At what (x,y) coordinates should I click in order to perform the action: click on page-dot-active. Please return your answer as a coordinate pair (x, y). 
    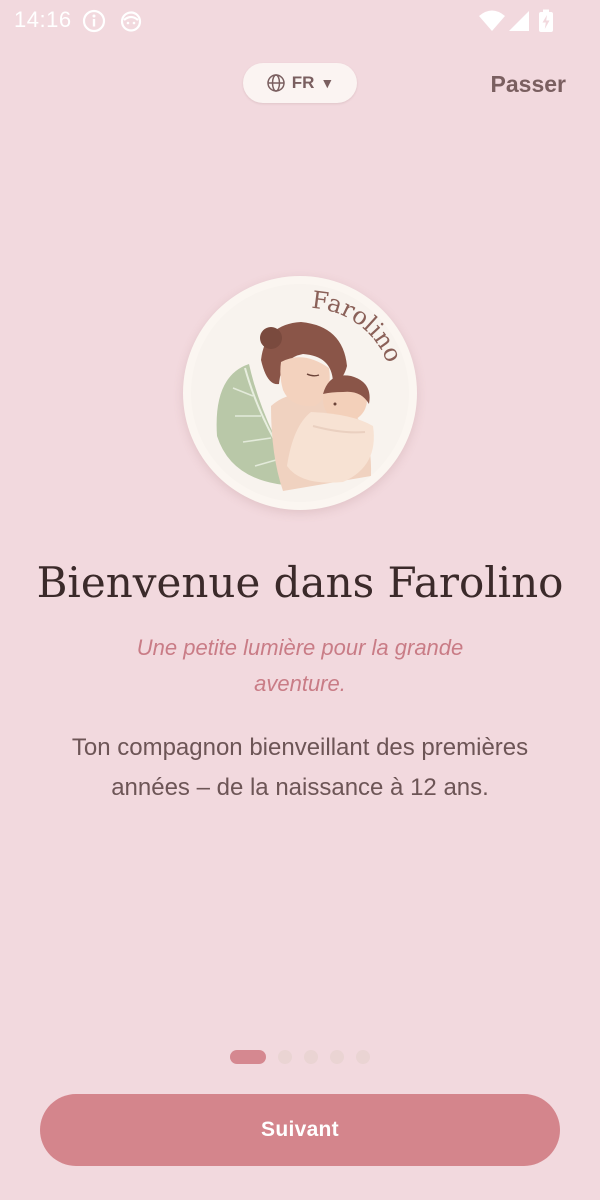
    Looking at the image, I should click on (248, 1057).